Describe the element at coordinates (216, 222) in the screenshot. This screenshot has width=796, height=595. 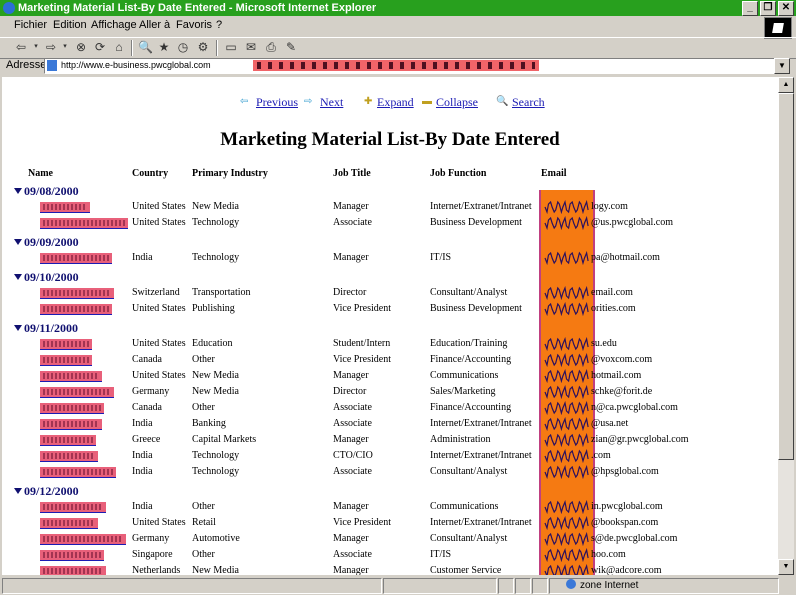
I see `cell-industry: Technology` at that location.